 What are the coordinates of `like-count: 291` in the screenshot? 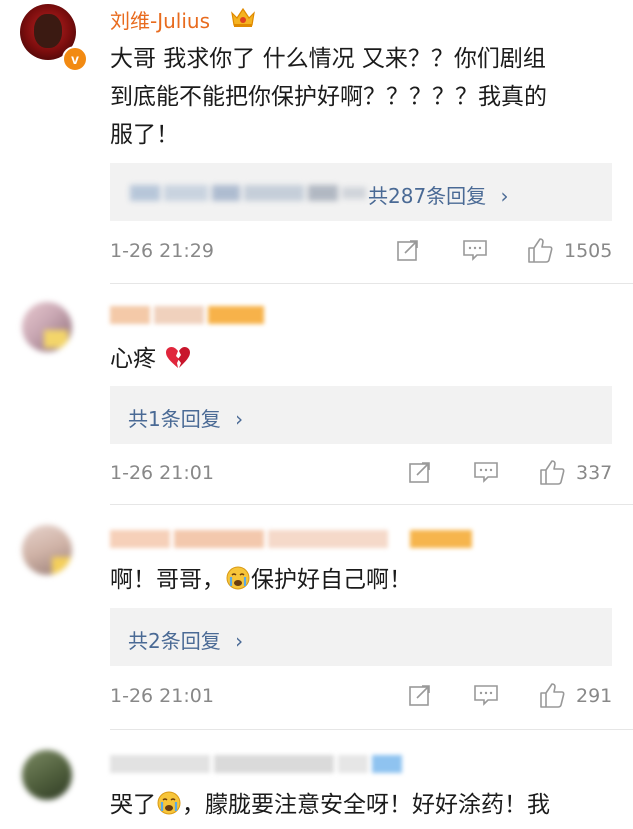 It's located at (594, 696).